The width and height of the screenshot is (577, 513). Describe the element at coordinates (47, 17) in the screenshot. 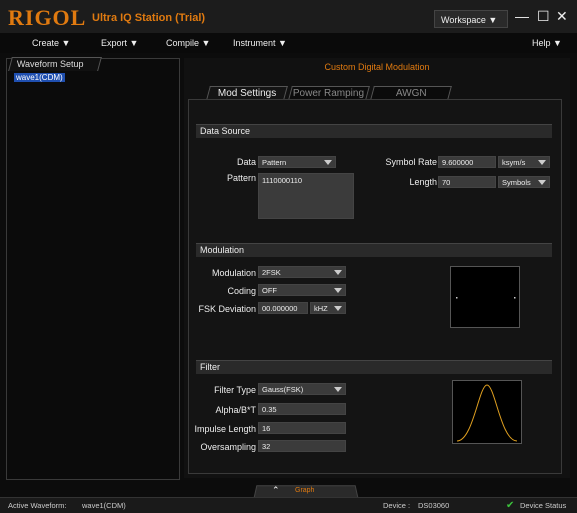

I see `rigol-logo: RIGOL` at that location.